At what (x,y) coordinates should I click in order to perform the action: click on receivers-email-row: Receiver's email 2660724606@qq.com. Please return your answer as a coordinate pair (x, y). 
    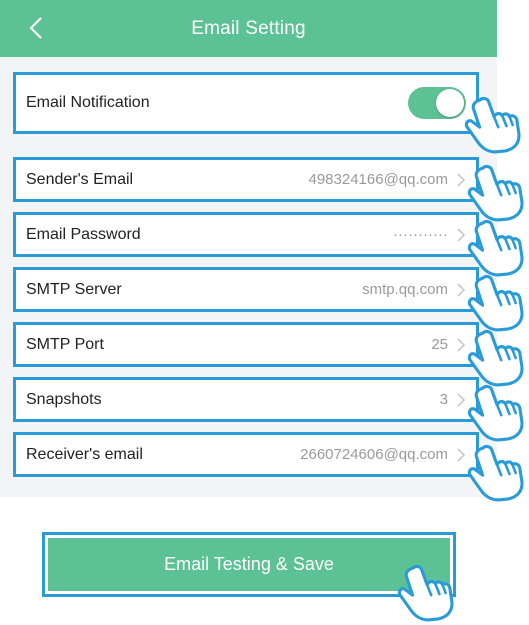
    Looking at the image, I should click on (246, 454).